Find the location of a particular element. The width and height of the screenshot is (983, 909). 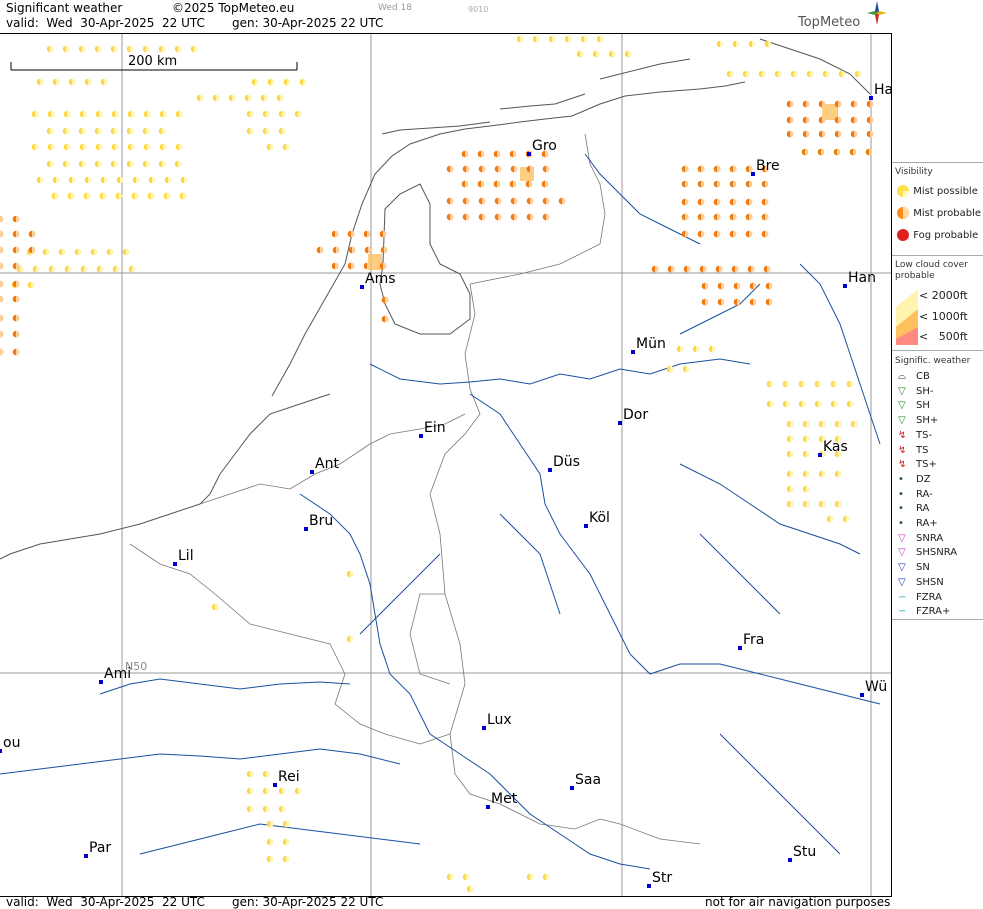

sig-weather-ts-minusplus: ↯ TS+ is located at coordinates (917, 464).